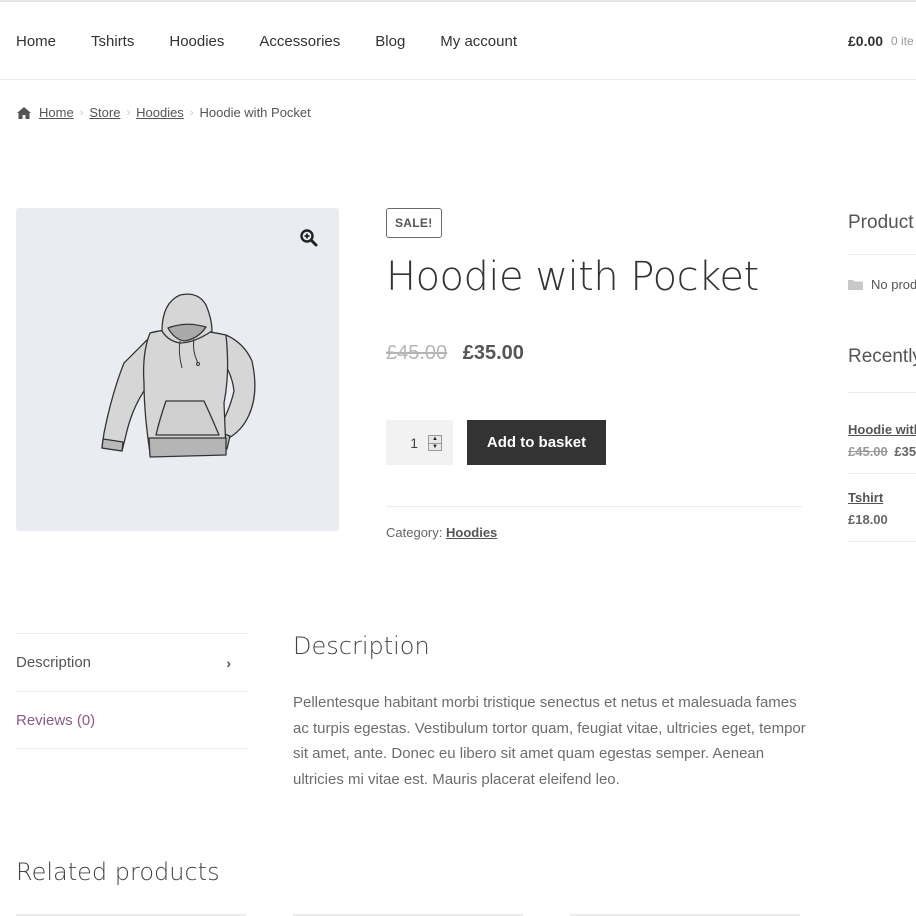  What do you see at coordinates (414, 532) in the screenshot?
I see `category-label: Category:` at bounding box center [414, 532].